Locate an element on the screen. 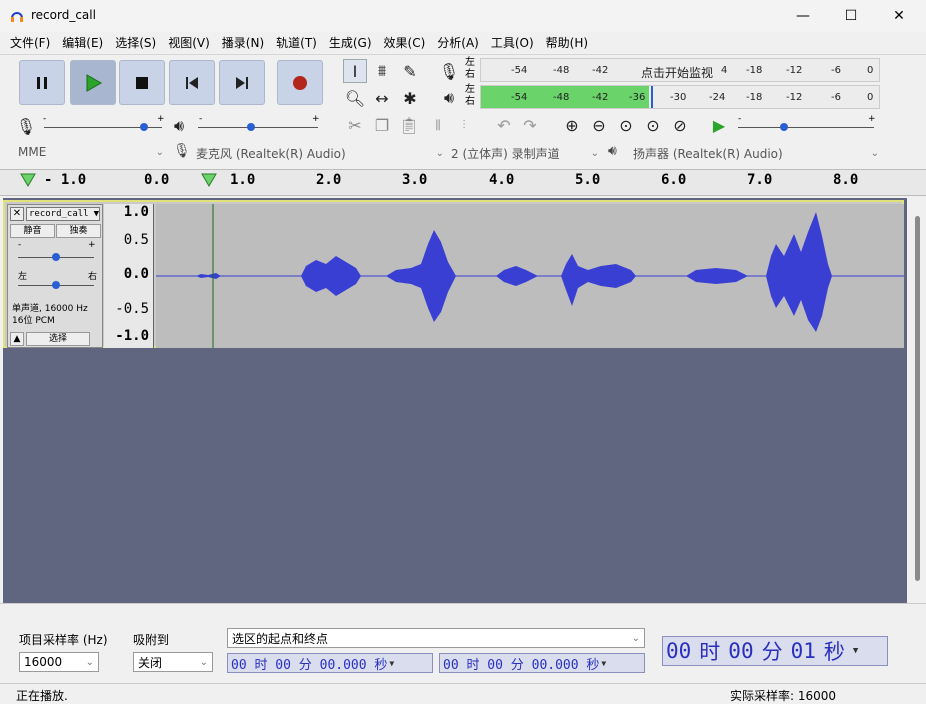 Image resolution: width=926 pixels, height=704 pixels. position-minutes-unit: 分 is located at coordinates (772, 652).